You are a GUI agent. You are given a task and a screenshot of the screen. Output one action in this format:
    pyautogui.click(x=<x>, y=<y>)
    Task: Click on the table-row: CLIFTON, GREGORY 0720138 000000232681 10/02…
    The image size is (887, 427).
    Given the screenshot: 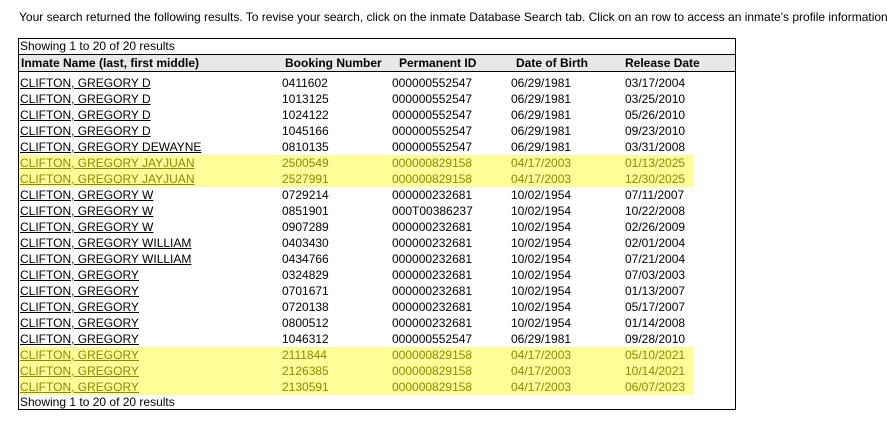 What is the action you would take?
    pyautogui.click(x=377, y=307)
    